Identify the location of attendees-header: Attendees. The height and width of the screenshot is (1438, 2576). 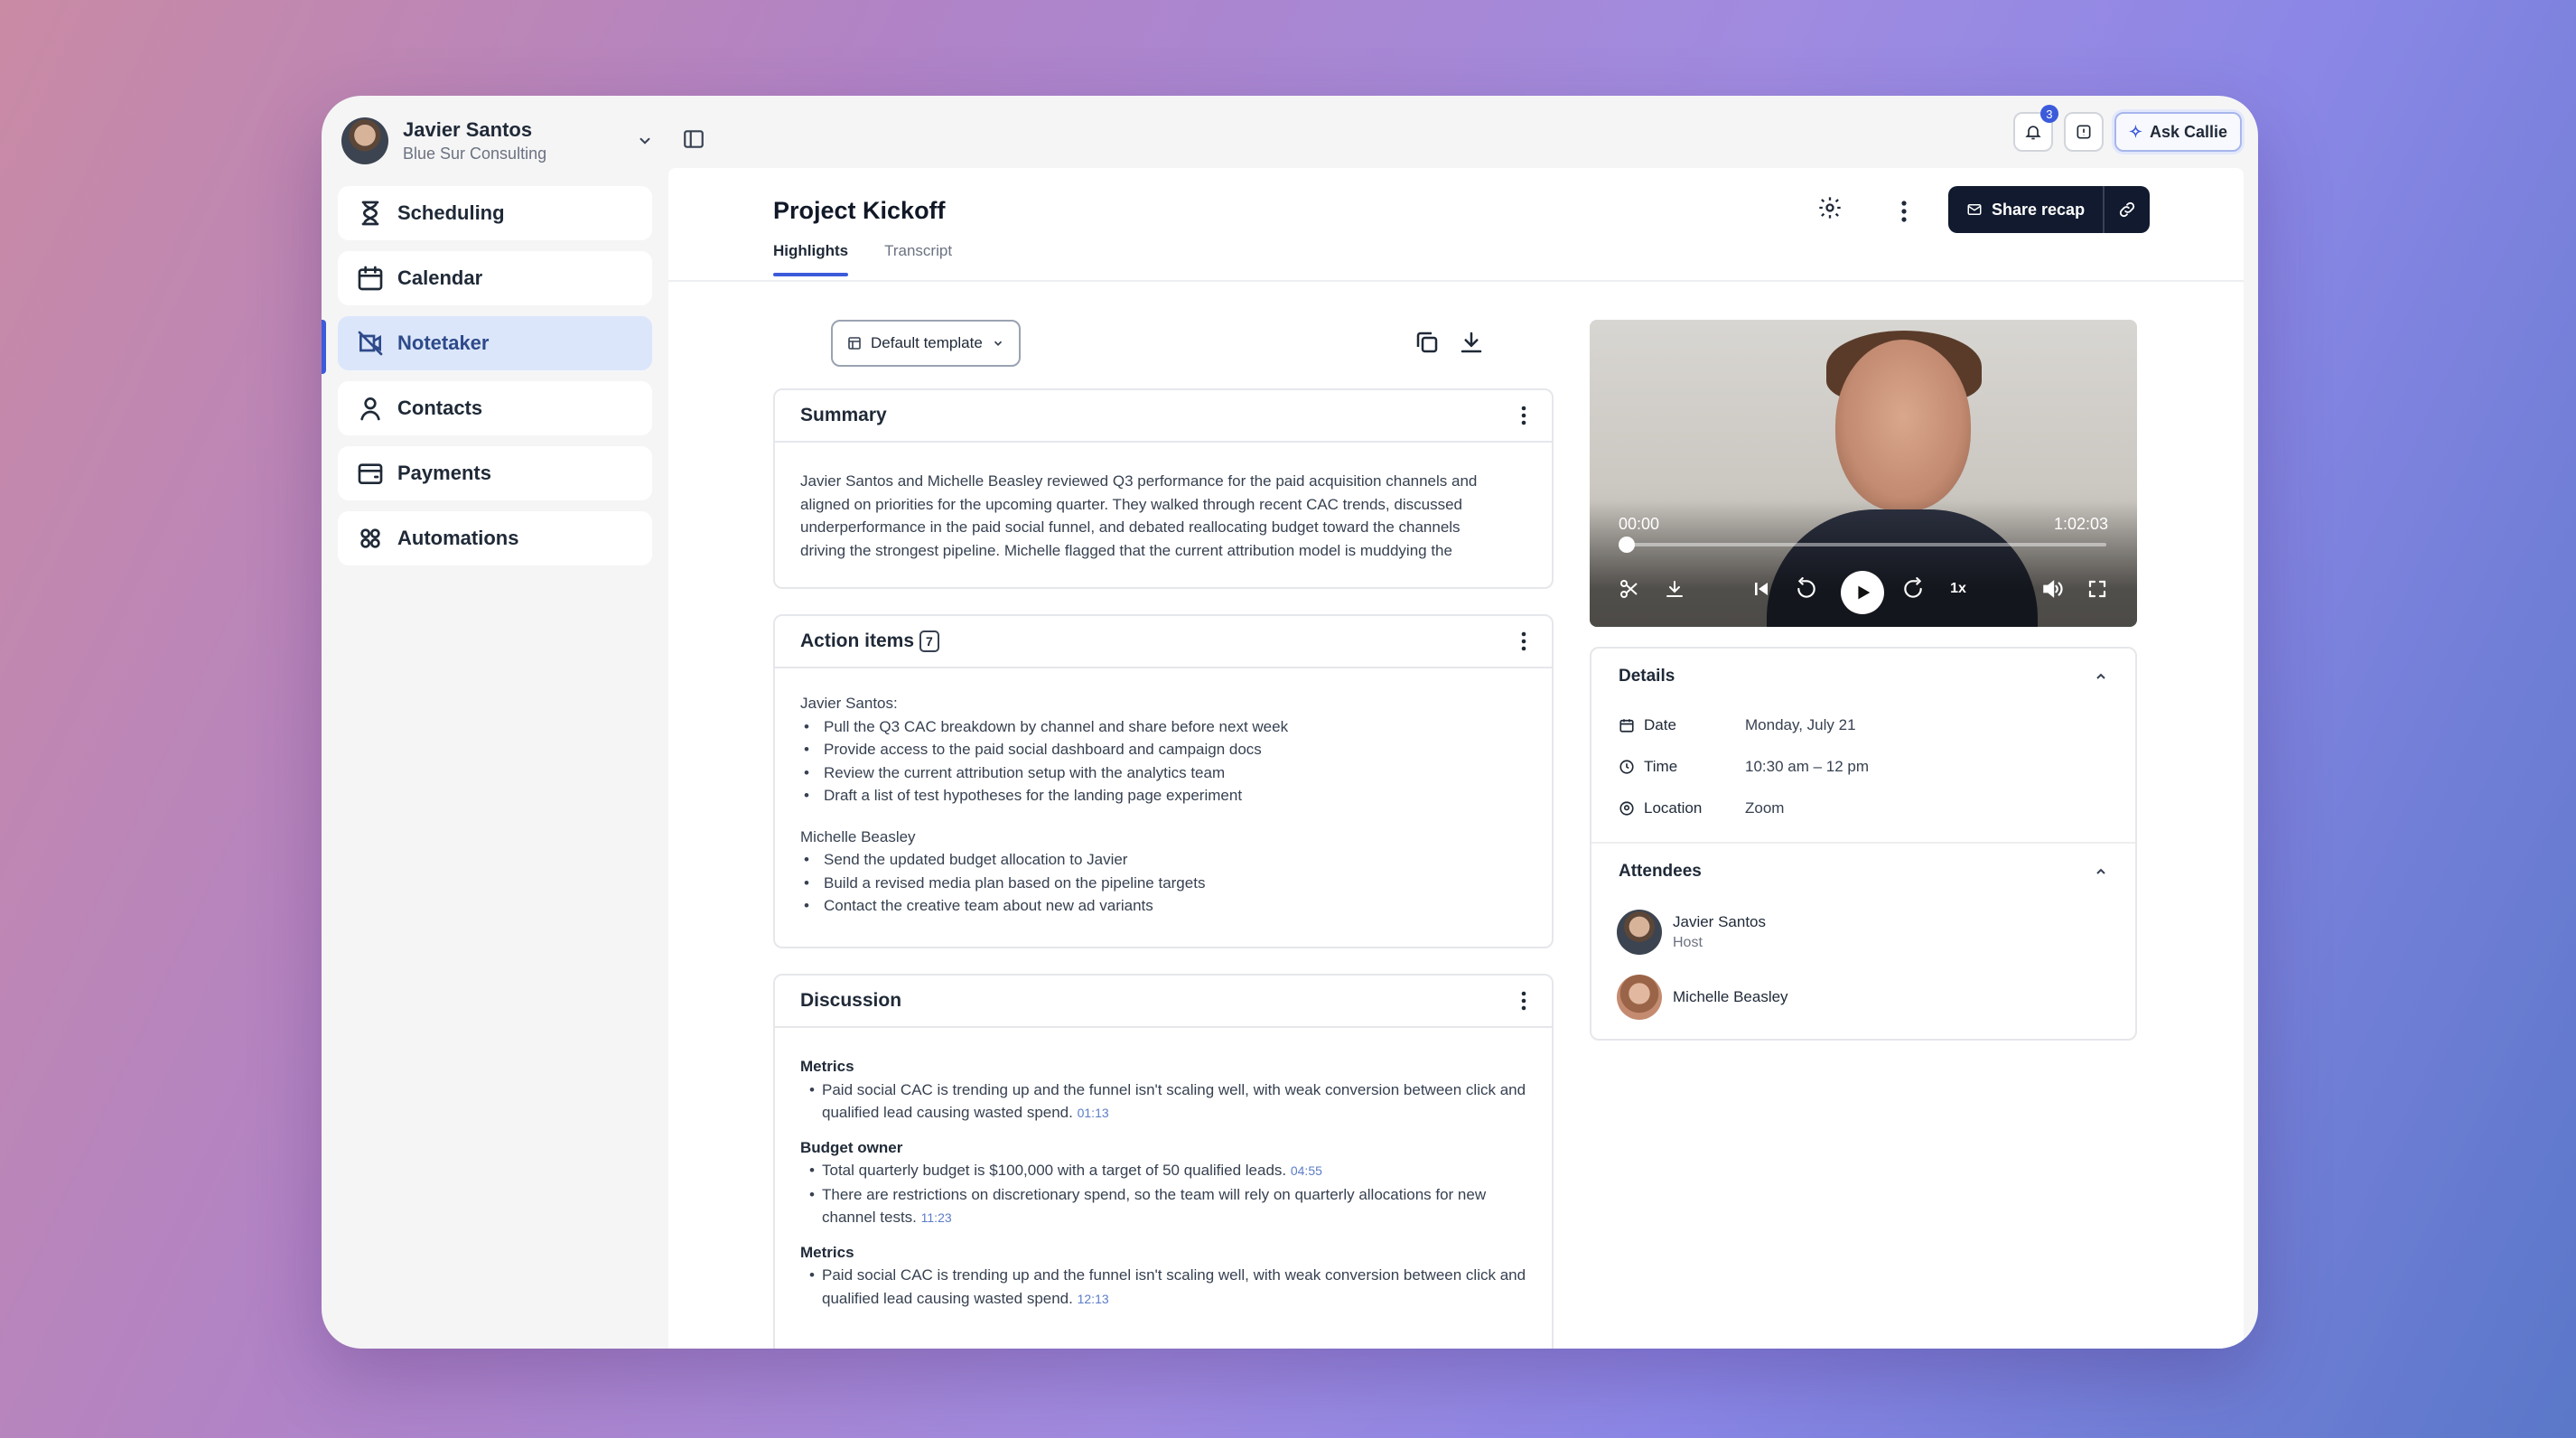
(1863, 872).